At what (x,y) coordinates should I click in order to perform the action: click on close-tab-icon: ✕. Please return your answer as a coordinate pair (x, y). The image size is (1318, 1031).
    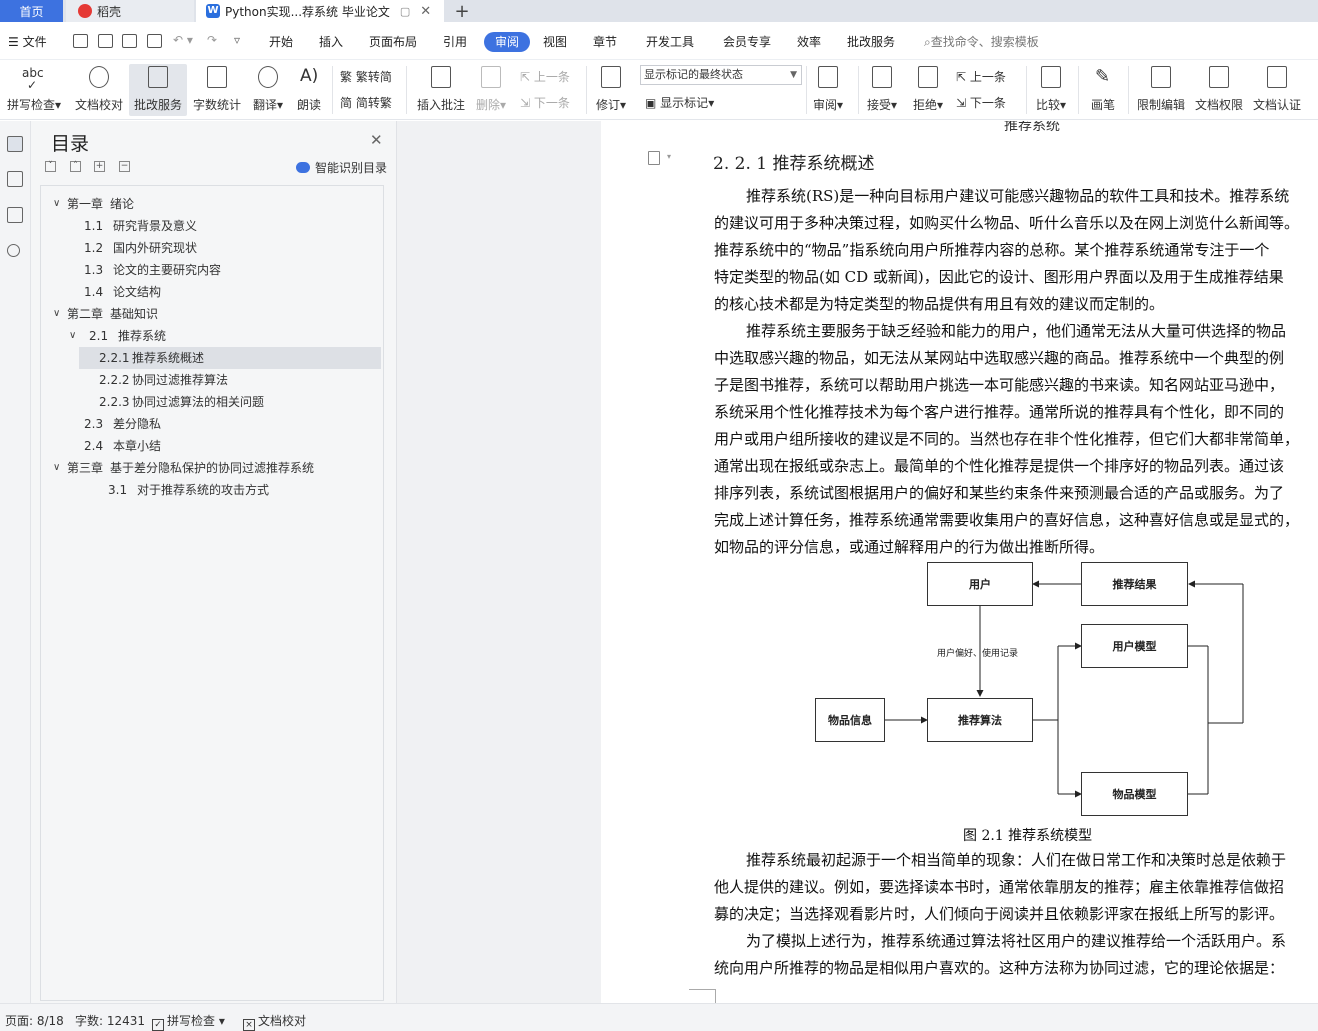
    Looking at the image, I should click on (425, 11).